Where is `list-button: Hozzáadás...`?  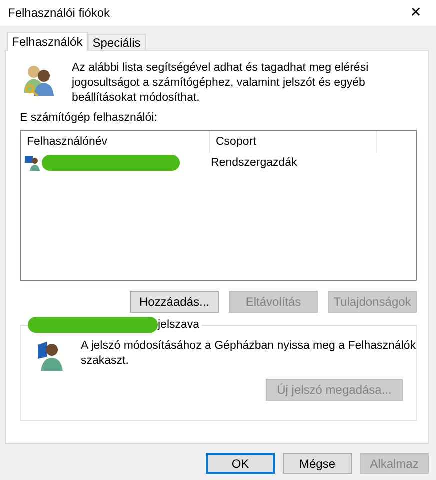
list-button: Hozzáadás... is located at coordinates (174, 302).